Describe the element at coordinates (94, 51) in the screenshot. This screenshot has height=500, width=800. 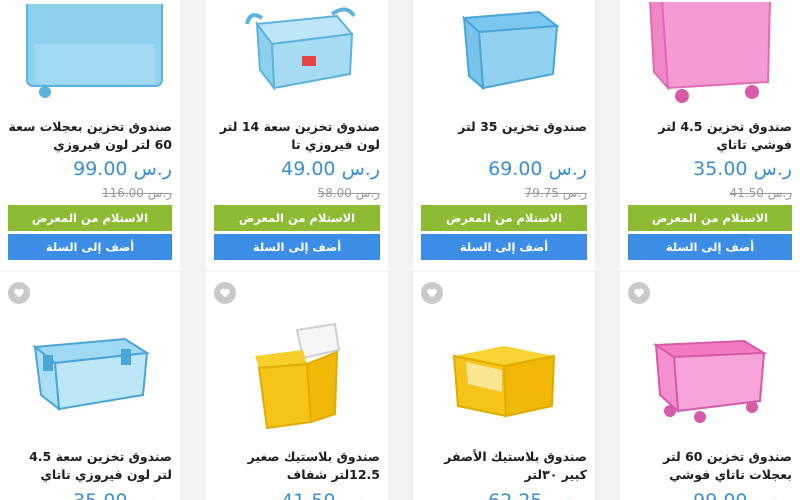
I see `turquoise-storage-box-wheels-icon` at that location.